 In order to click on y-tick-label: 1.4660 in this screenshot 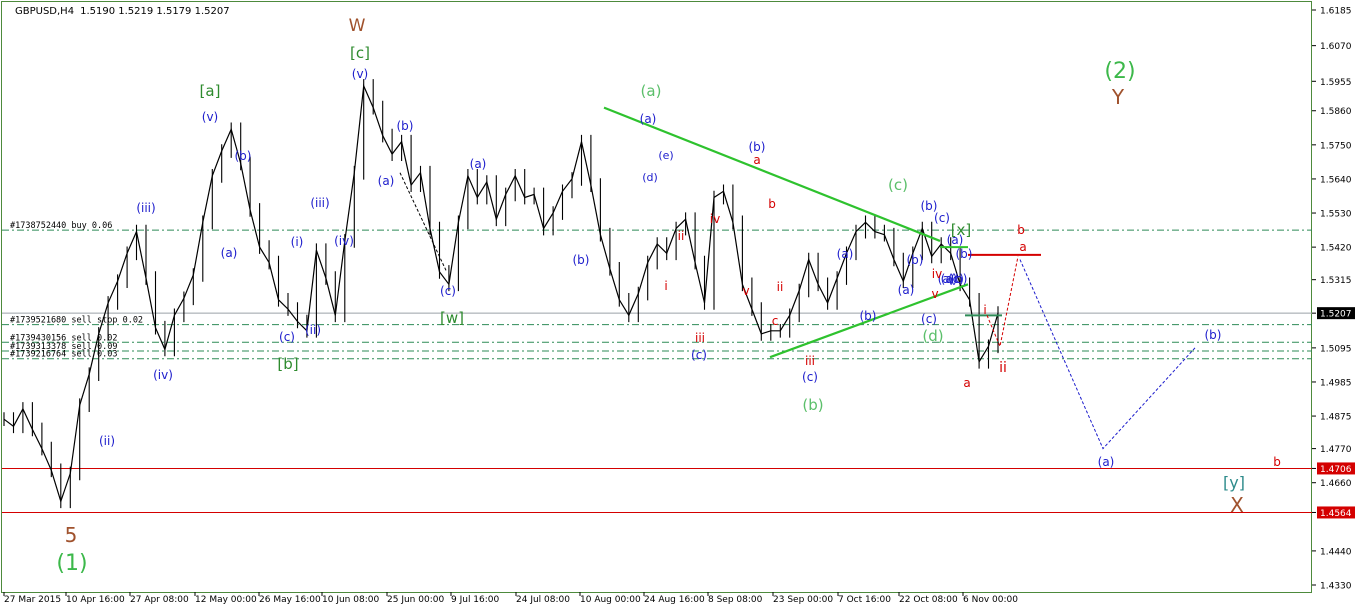, I will do `click(1336, 484)`.